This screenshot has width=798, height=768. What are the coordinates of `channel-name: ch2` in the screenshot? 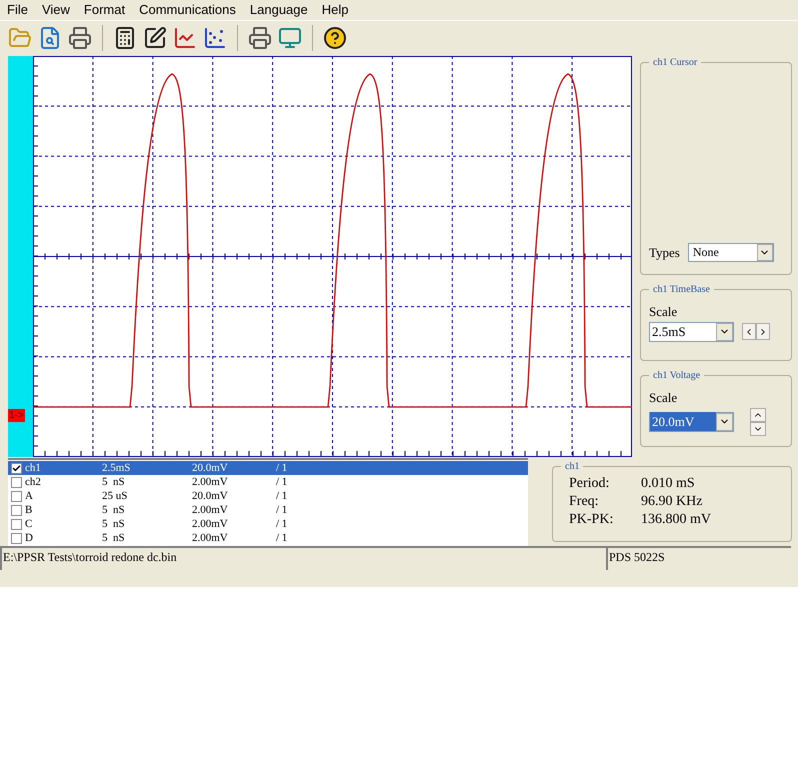 It's located at (33, 482).